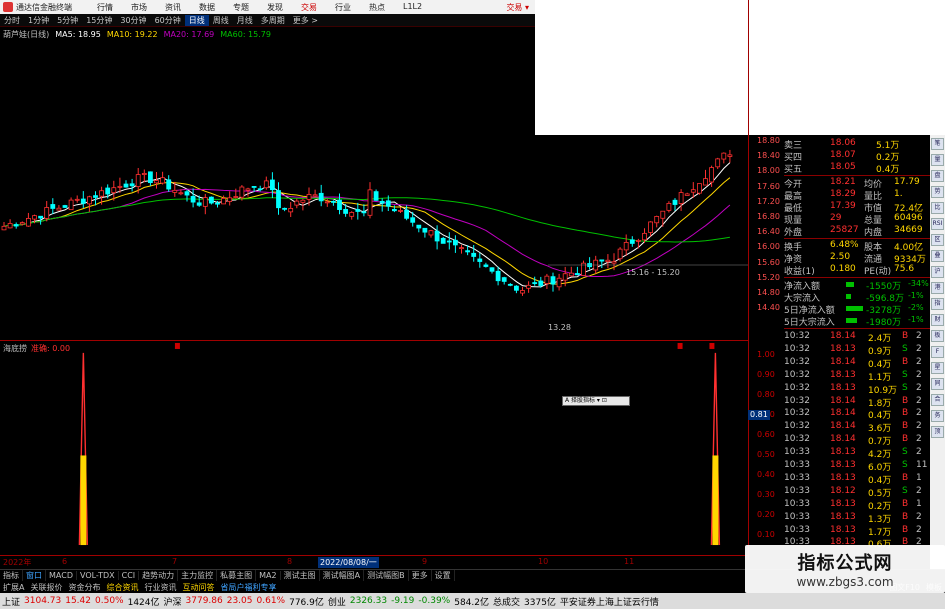 The image size is (945, 609). I want to click on side-tab: 星, so click(937, 368).